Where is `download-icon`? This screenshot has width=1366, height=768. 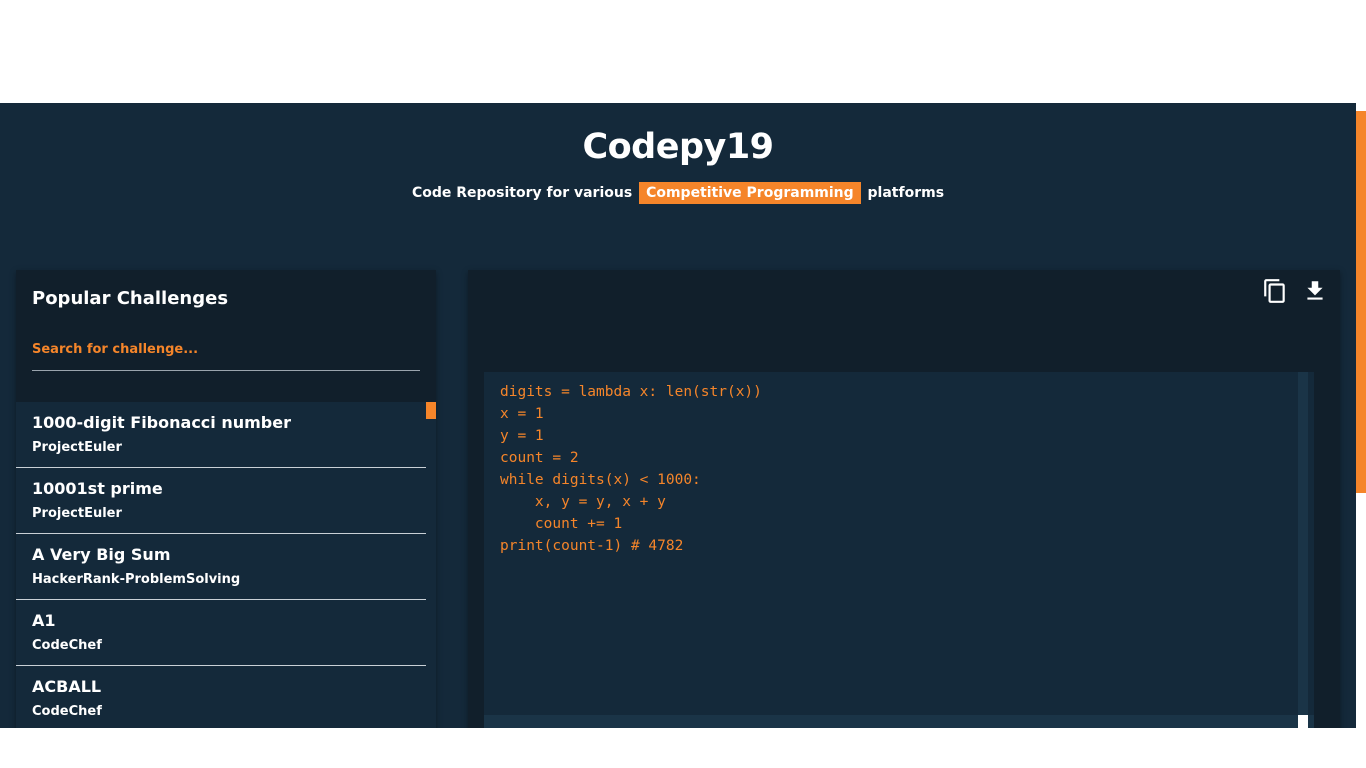
download-icon is located at coordinates (1315, 290).